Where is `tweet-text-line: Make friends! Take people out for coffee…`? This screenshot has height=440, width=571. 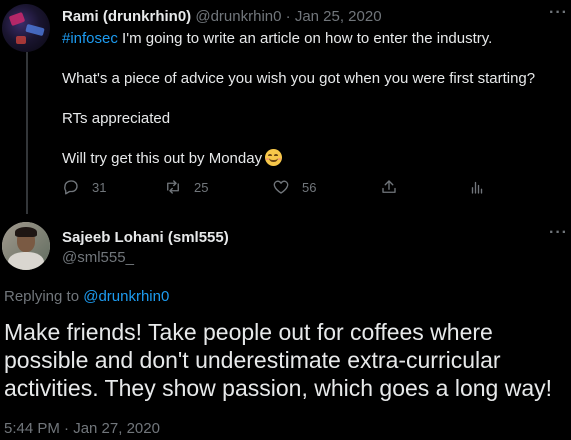 tweet-text-line: Make friends! Take people out for coffee… is located at coordinates (248, 332).